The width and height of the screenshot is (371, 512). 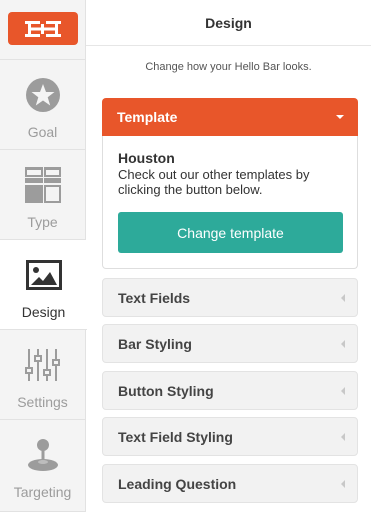 What do you see at coordinates (340, 117) in the screenshot?
I see `chevron-down-icon` at bounding box center [340, 117].